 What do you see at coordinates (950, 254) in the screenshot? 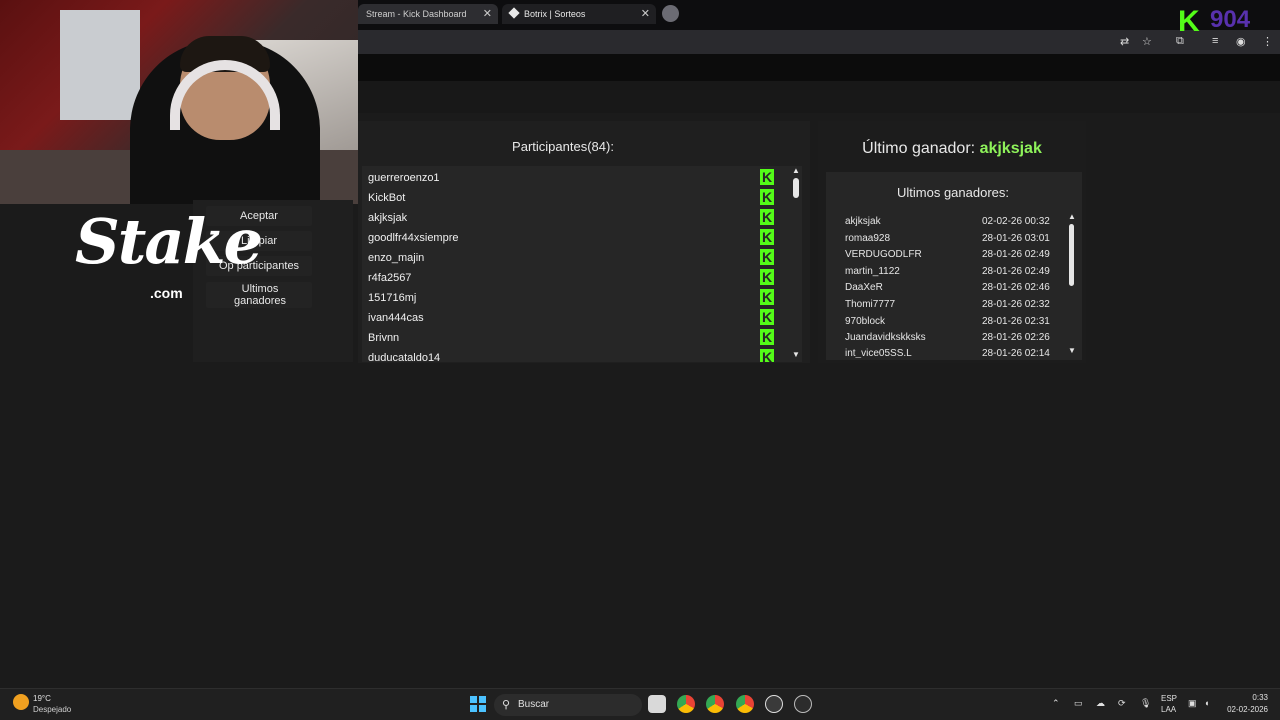
I see `table-row: VERDUGODLFR 28-01-26 02:49` at bounding box center [950, 254].